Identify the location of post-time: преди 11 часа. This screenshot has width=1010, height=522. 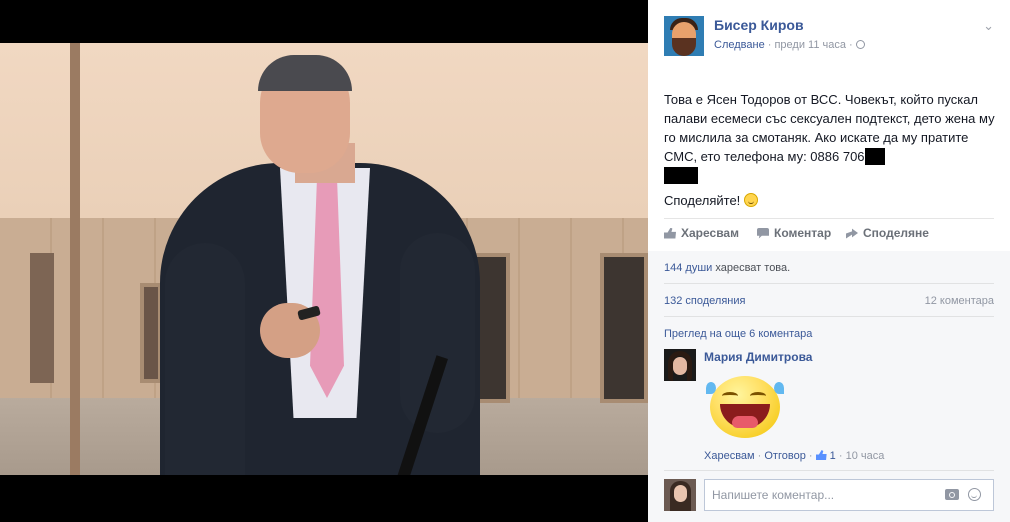
(810, 45).